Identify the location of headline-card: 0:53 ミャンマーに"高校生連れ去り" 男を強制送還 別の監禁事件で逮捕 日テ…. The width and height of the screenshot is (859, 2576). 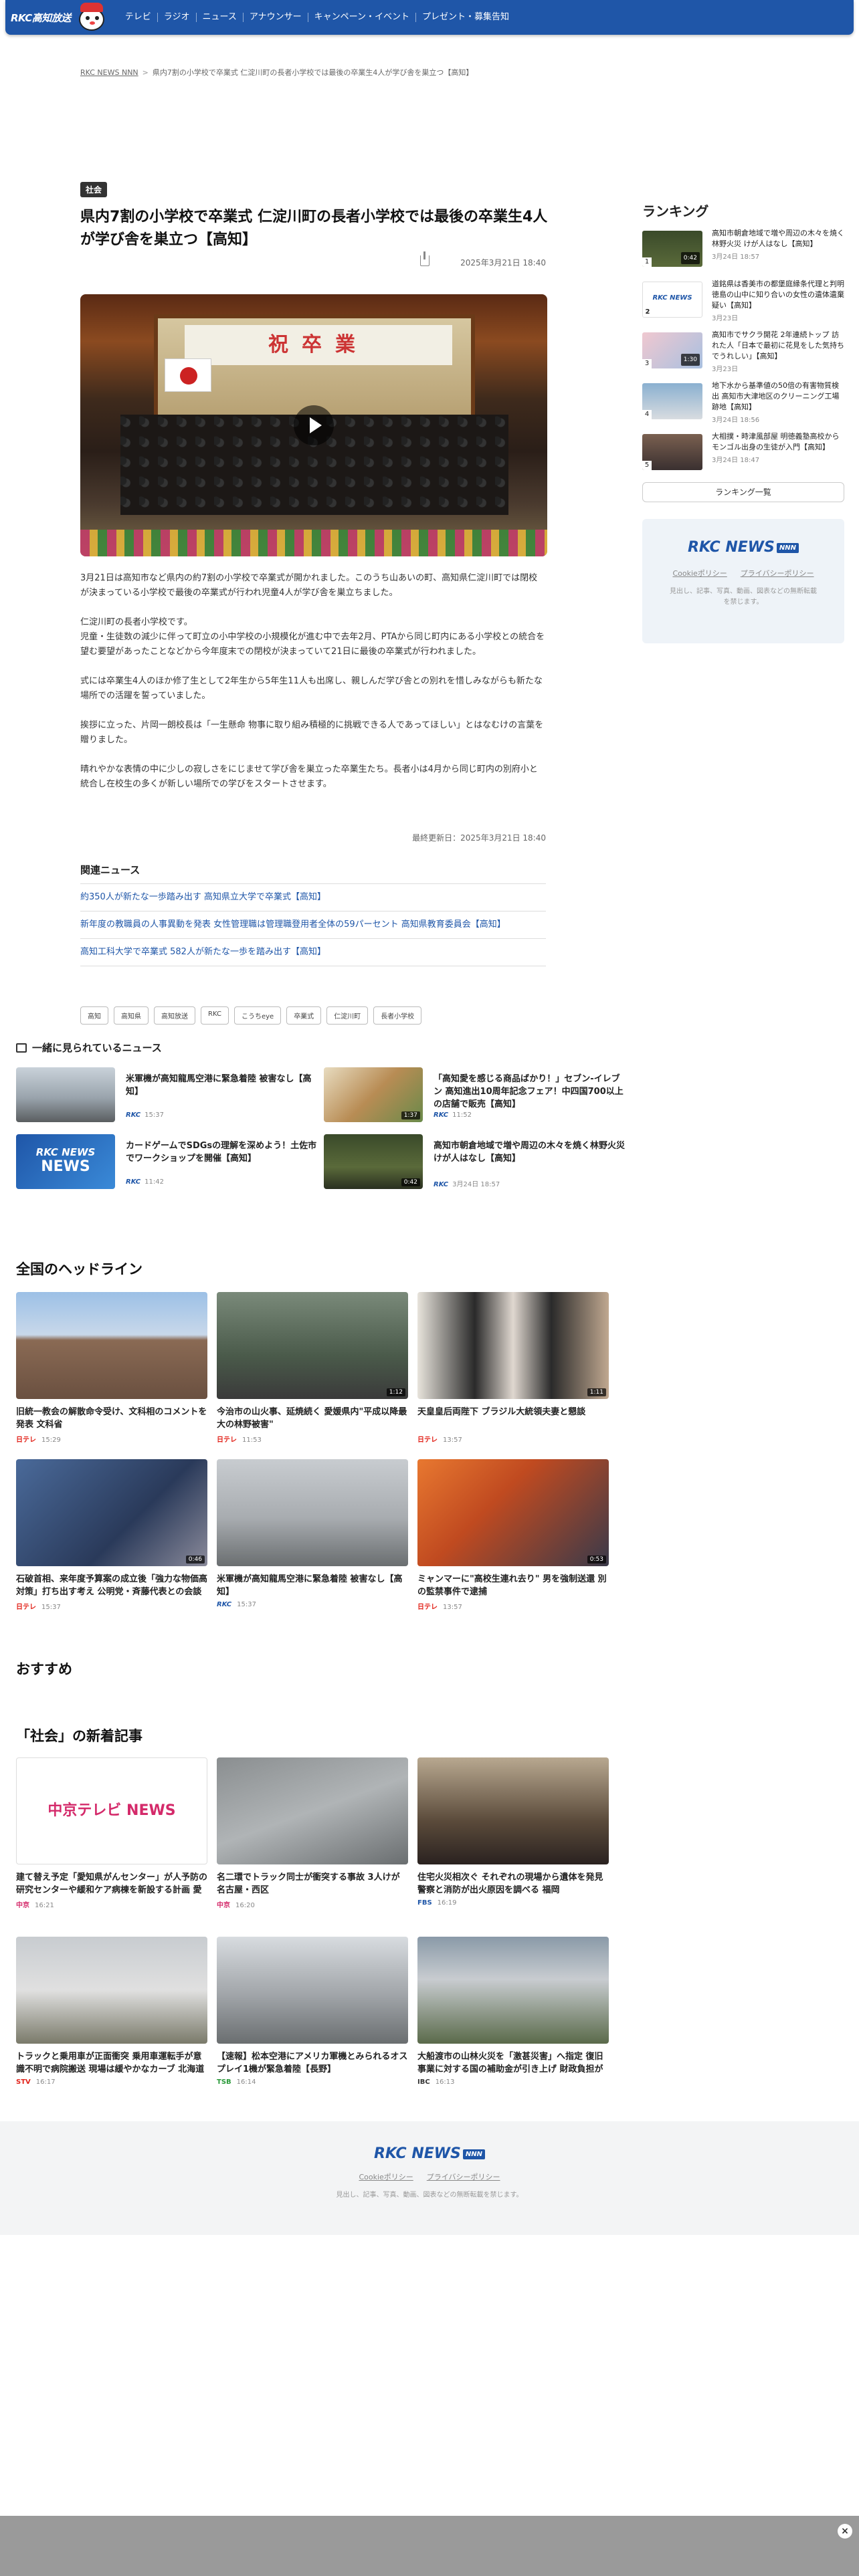
(513, 1535).